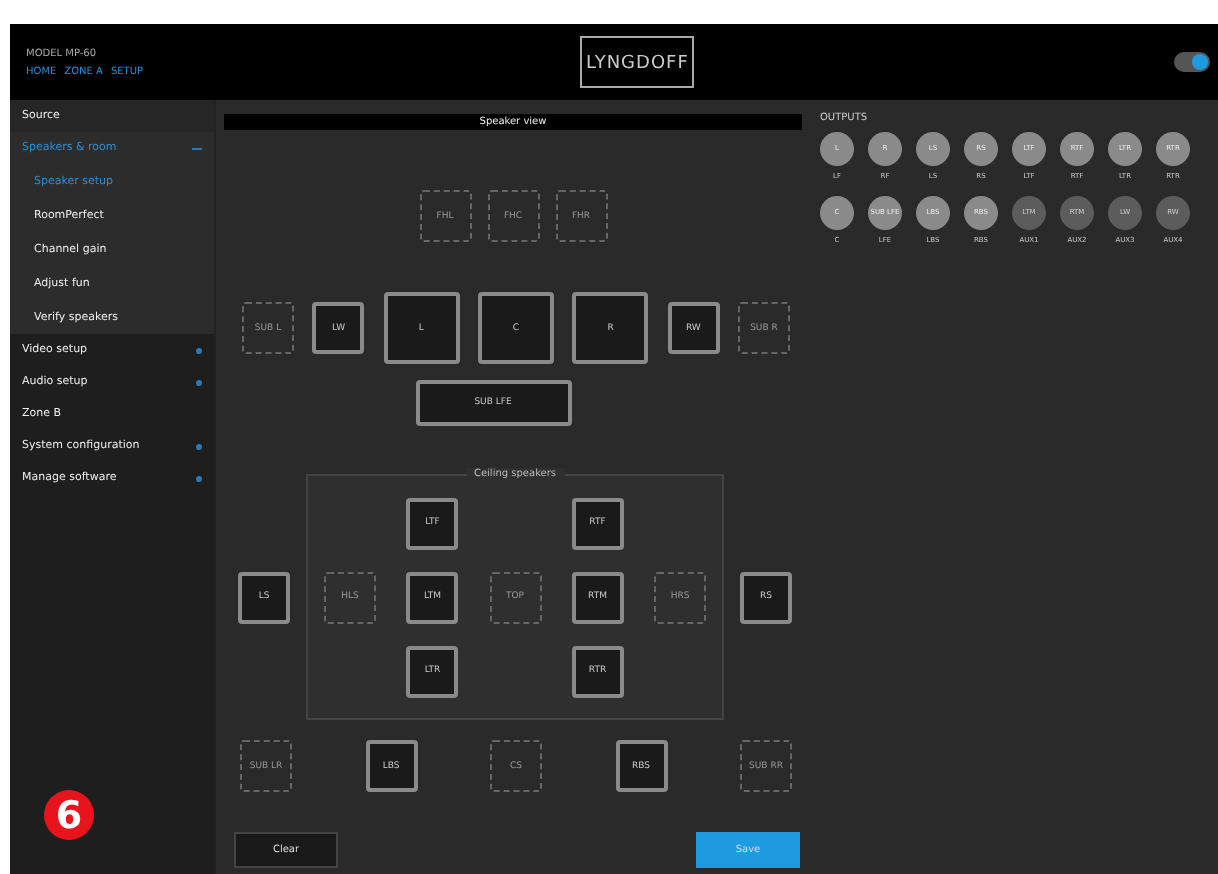 The width and height of the screenshot is (1218, 874). What do you see at coordinates (637, 62) in the screenshot?
I see `logo: LYNGDOFF` at bounding box center [637, 62].